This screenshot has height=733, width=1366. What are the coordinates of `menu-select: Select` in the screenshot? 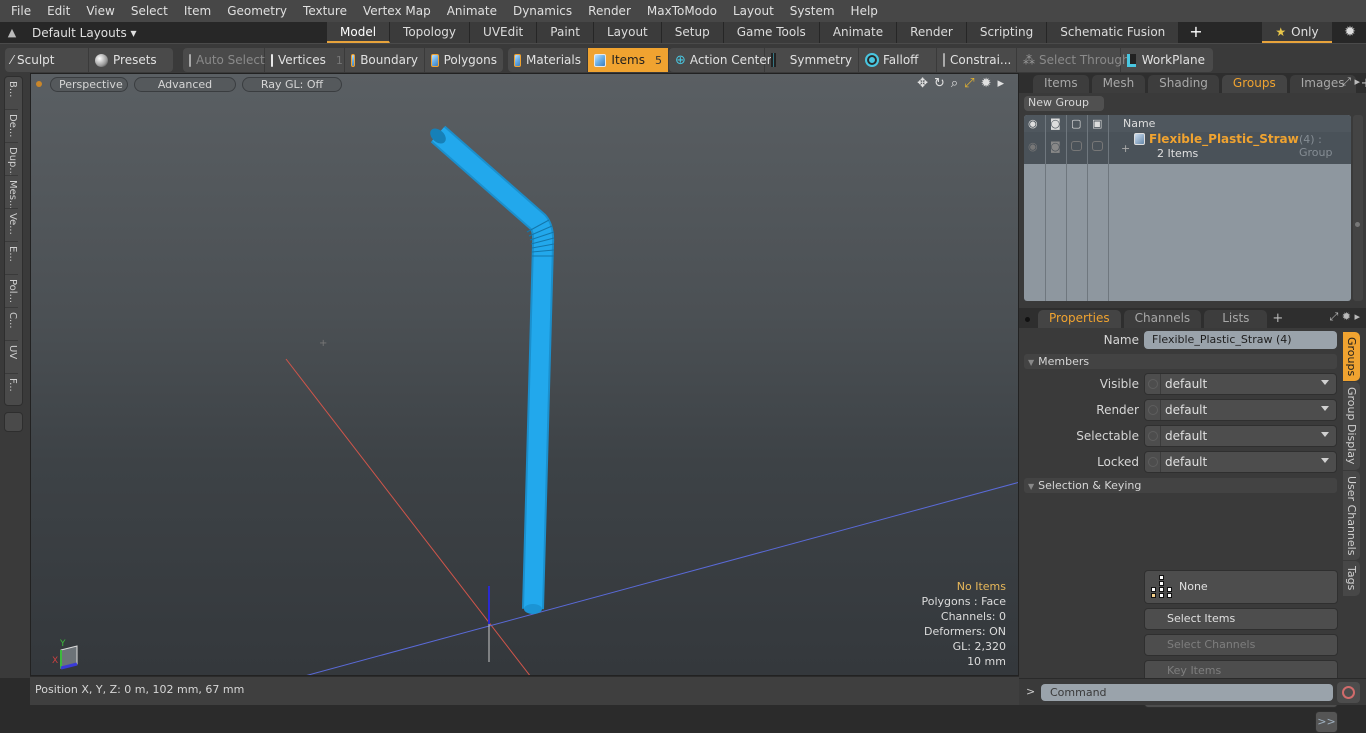 It's located at (149, 11).